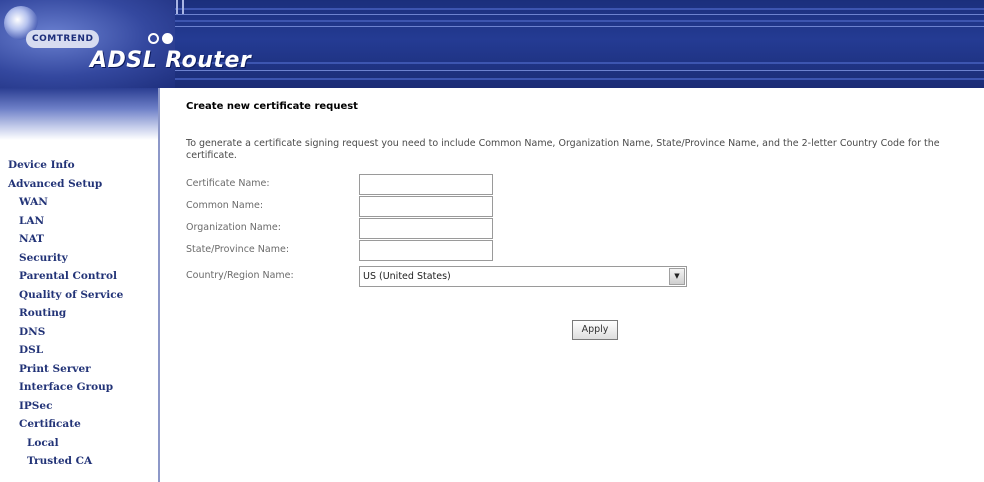 The height and width of the screenshot is (482, 984). Describe the element at coordinates (79, 350) in the screenshot. I see `sidebar-item-dsl: DSL` at that location.